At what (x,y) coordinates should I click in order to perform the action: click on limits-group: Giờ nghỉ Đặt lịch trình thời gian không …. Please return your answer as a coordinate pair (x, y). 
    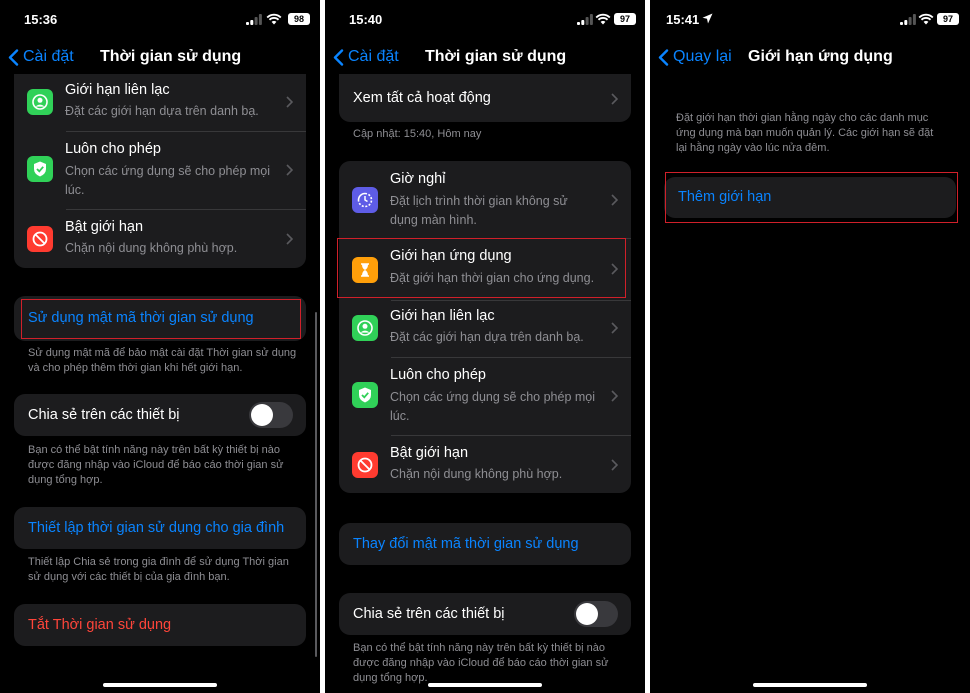
    Looking at the image, I should click on (485, 327).